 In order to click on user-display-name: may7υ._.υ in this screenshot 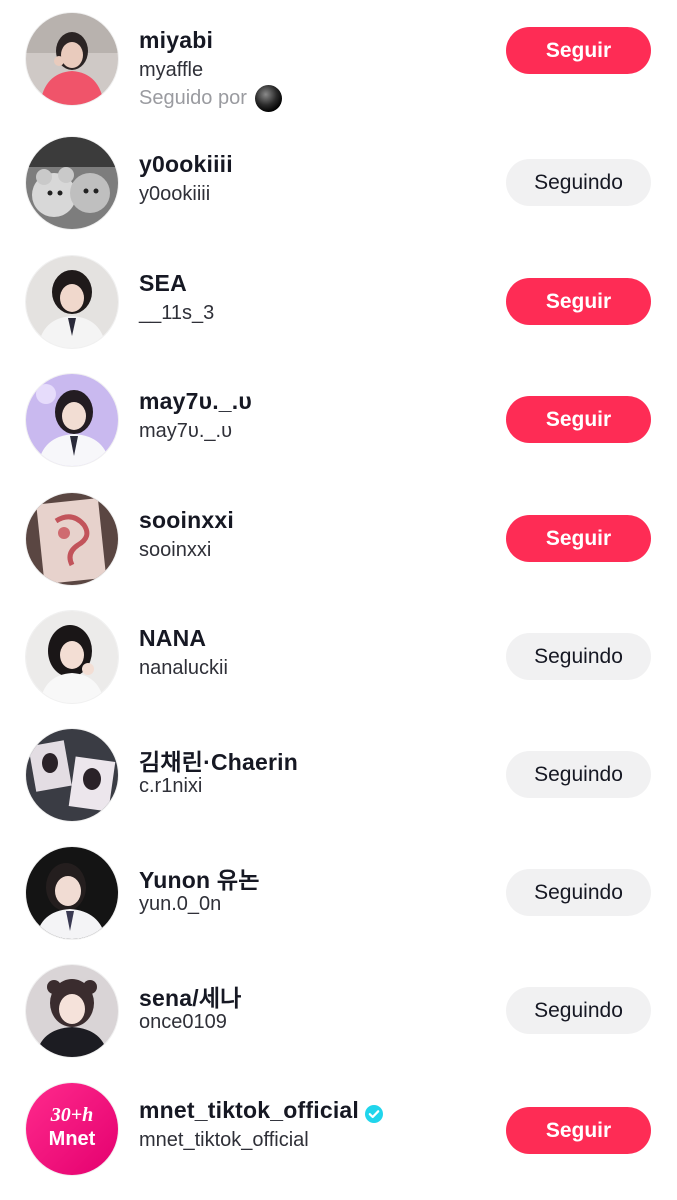, I will do `click(195, 401)`.